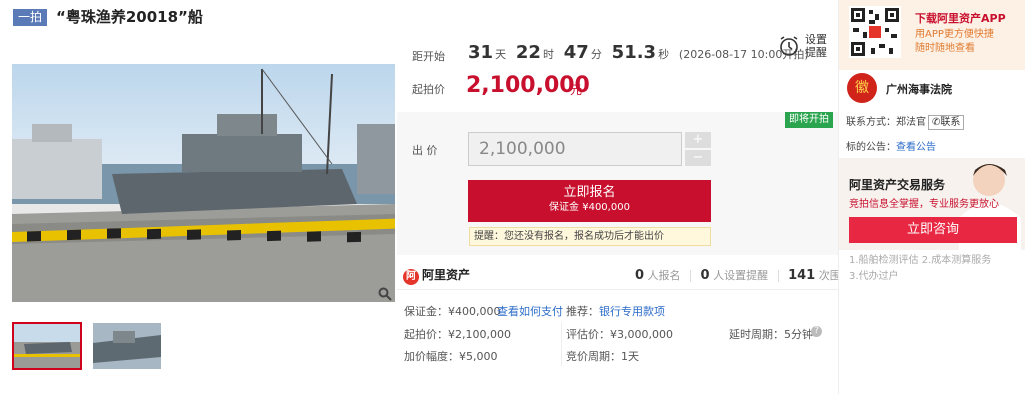 This screenshot has height=394, width=1025. Describe the element at coordinates (576, 52) in the screenshot. I see `countdown-minutes: 47` at that location.